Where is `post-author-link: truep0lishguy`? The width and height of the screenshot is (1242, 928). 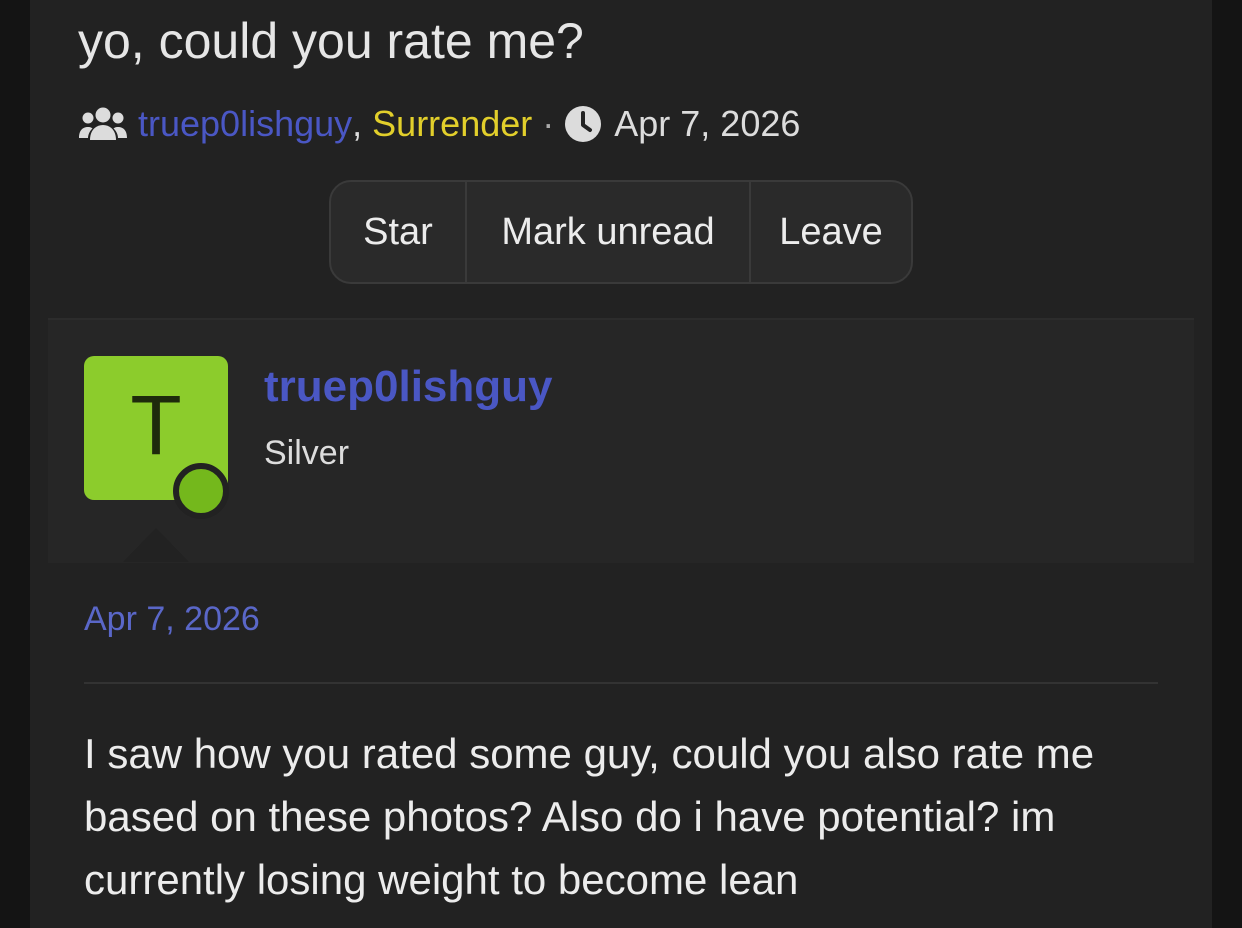
post-author-link: truep0lishguy is located at coordinates (408, 387).